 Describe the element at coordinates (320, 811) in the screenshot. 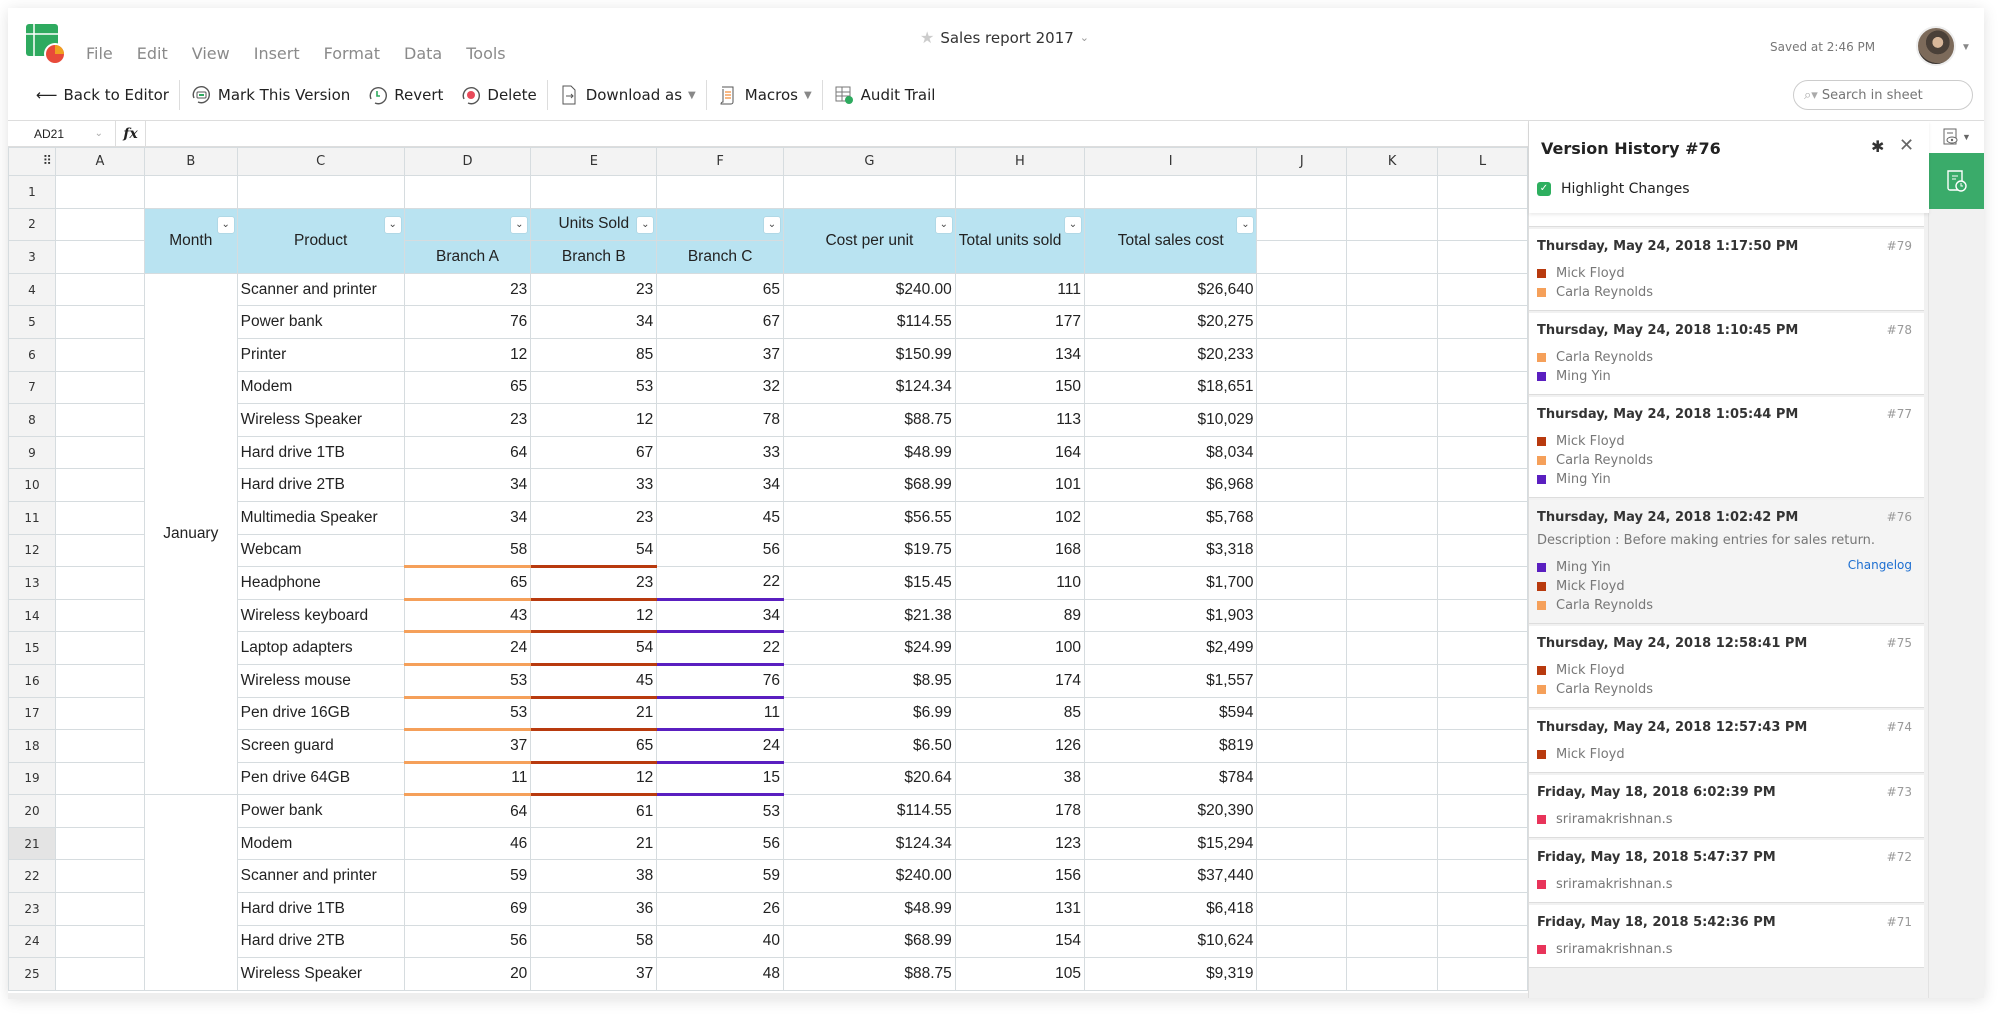

I see `product-cell: Power bank` at that location.